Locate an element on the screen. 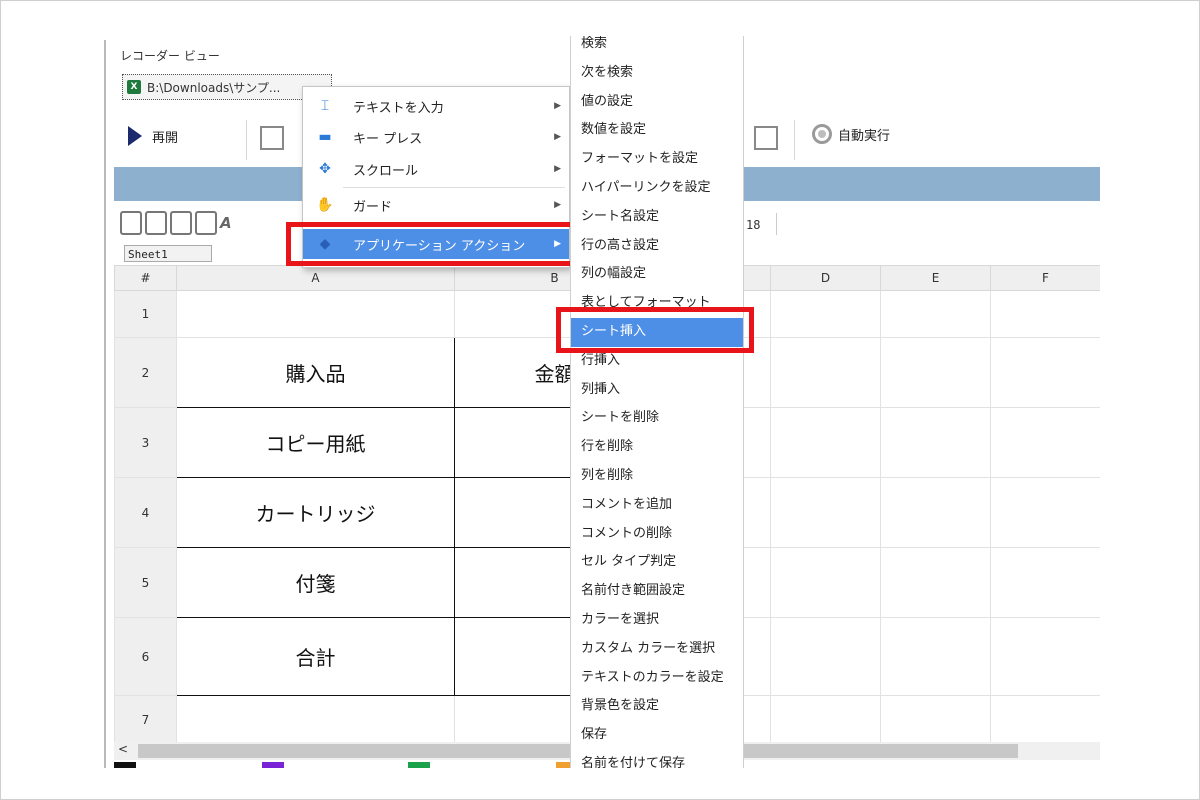 The height and width of the screenshot is (800, 1200). submenu-item: 次を検索 is located at coordinates (657, 73).